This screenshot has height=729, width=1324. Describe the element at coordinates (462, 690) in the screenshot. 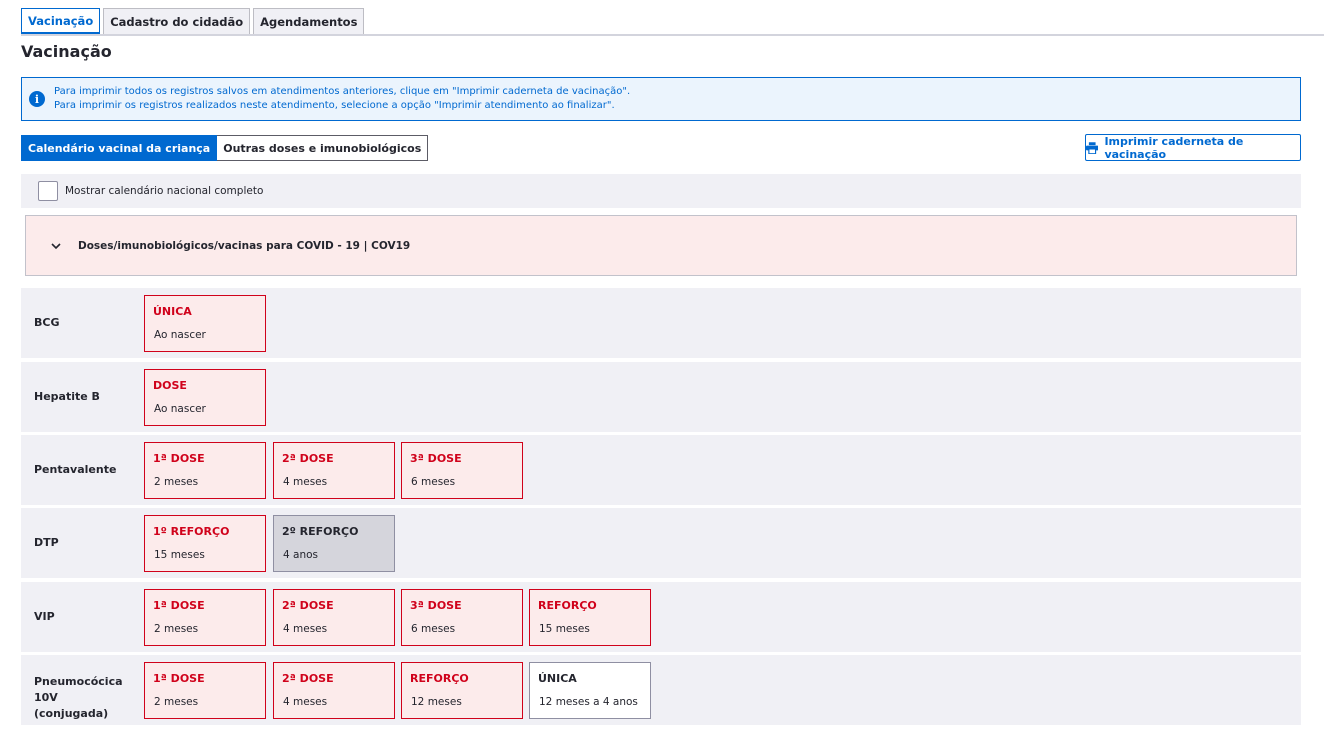

I see `dose-card: REFORÇO 12 meses` at that location.